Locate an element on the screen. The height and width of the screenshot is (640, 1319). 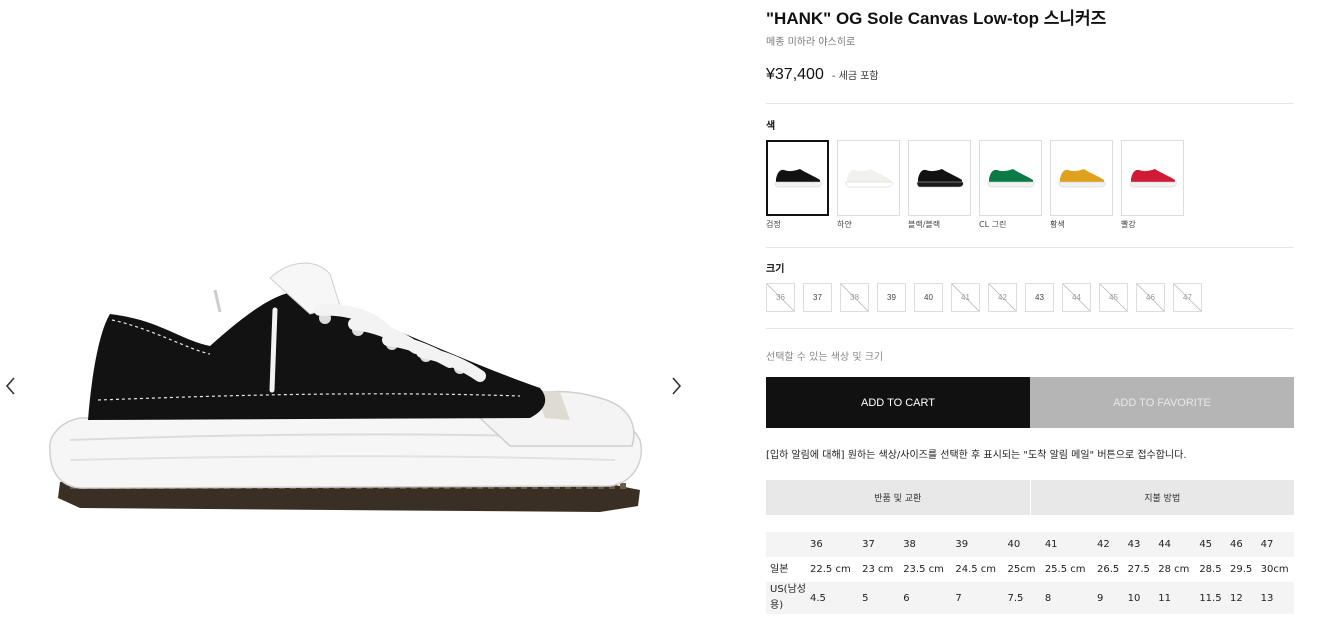
size-option: 36 is located at coordinates (780, 297).